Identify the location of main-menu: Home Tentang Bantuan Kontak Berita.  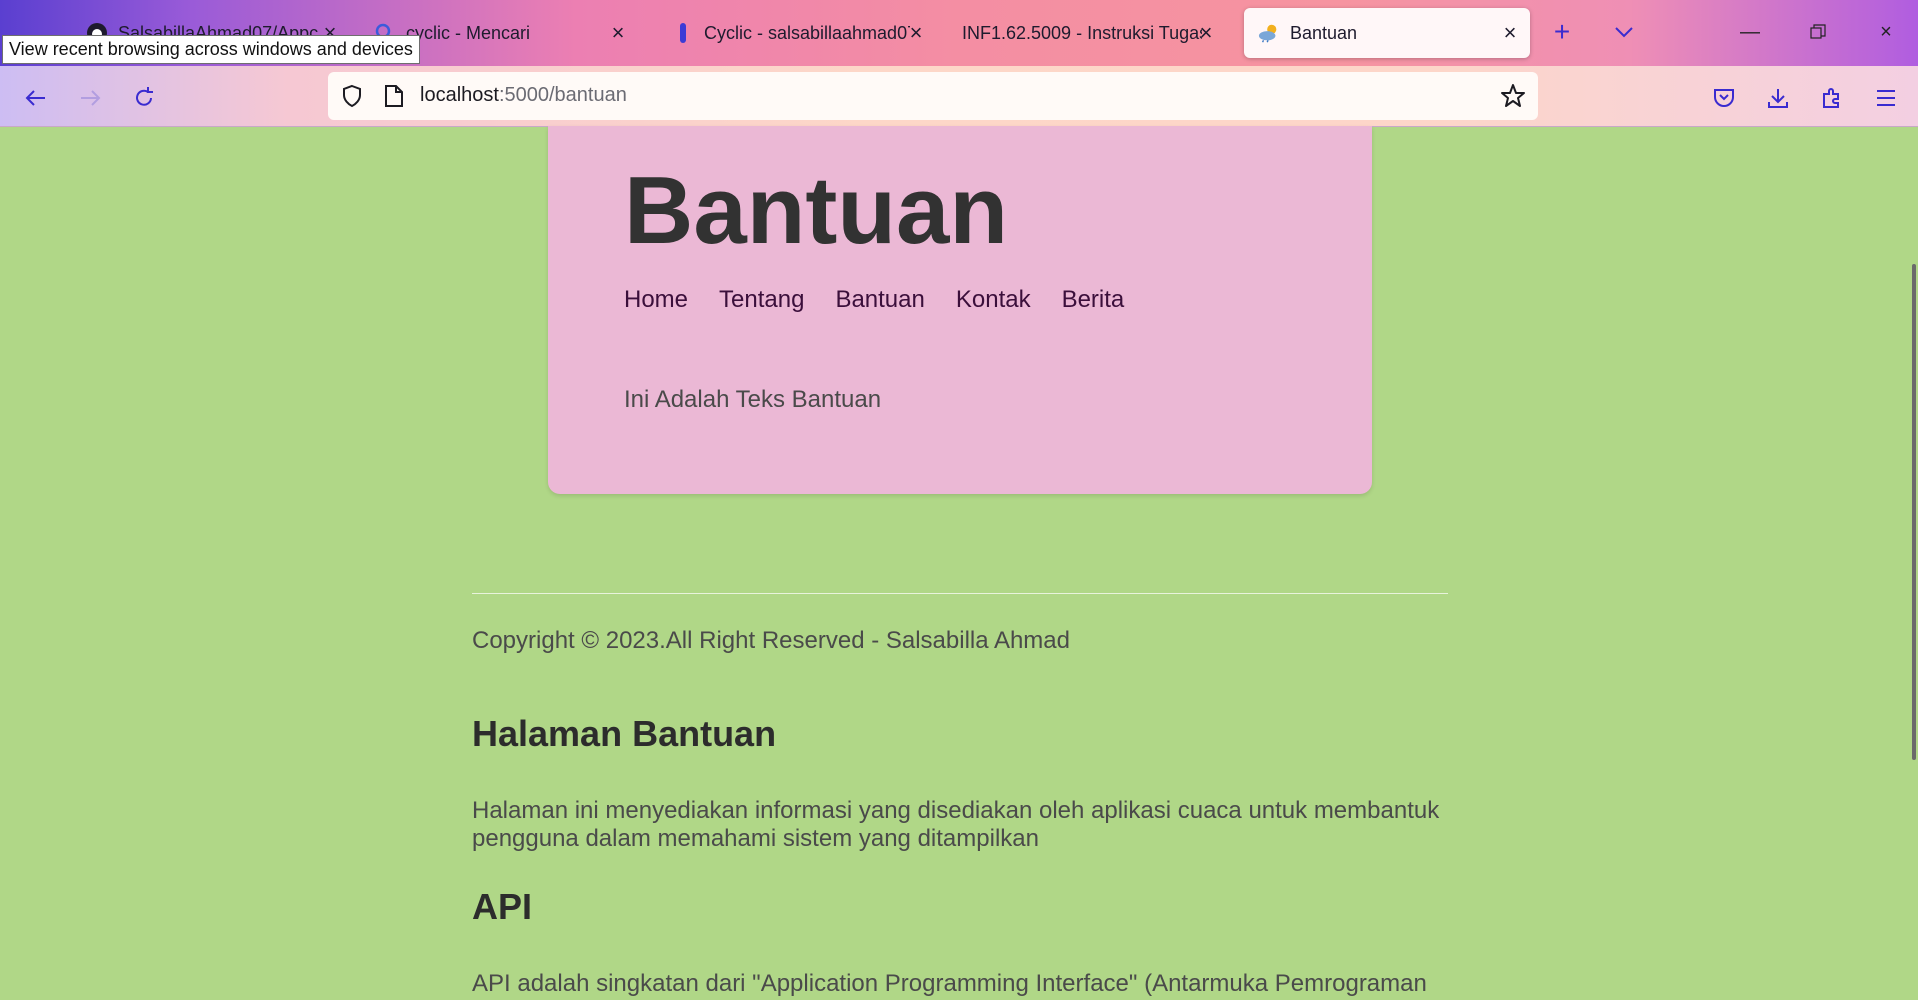
(874, 300).